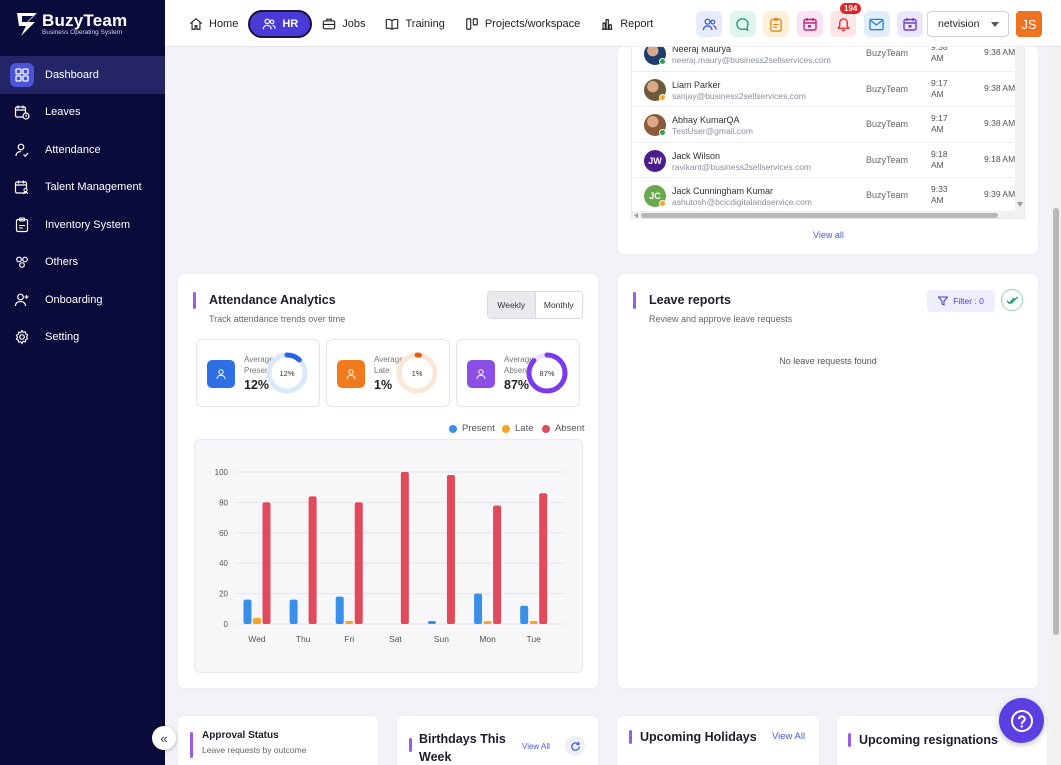  I want to click on sidebar-item-setting: Setting, so click(82, 338).